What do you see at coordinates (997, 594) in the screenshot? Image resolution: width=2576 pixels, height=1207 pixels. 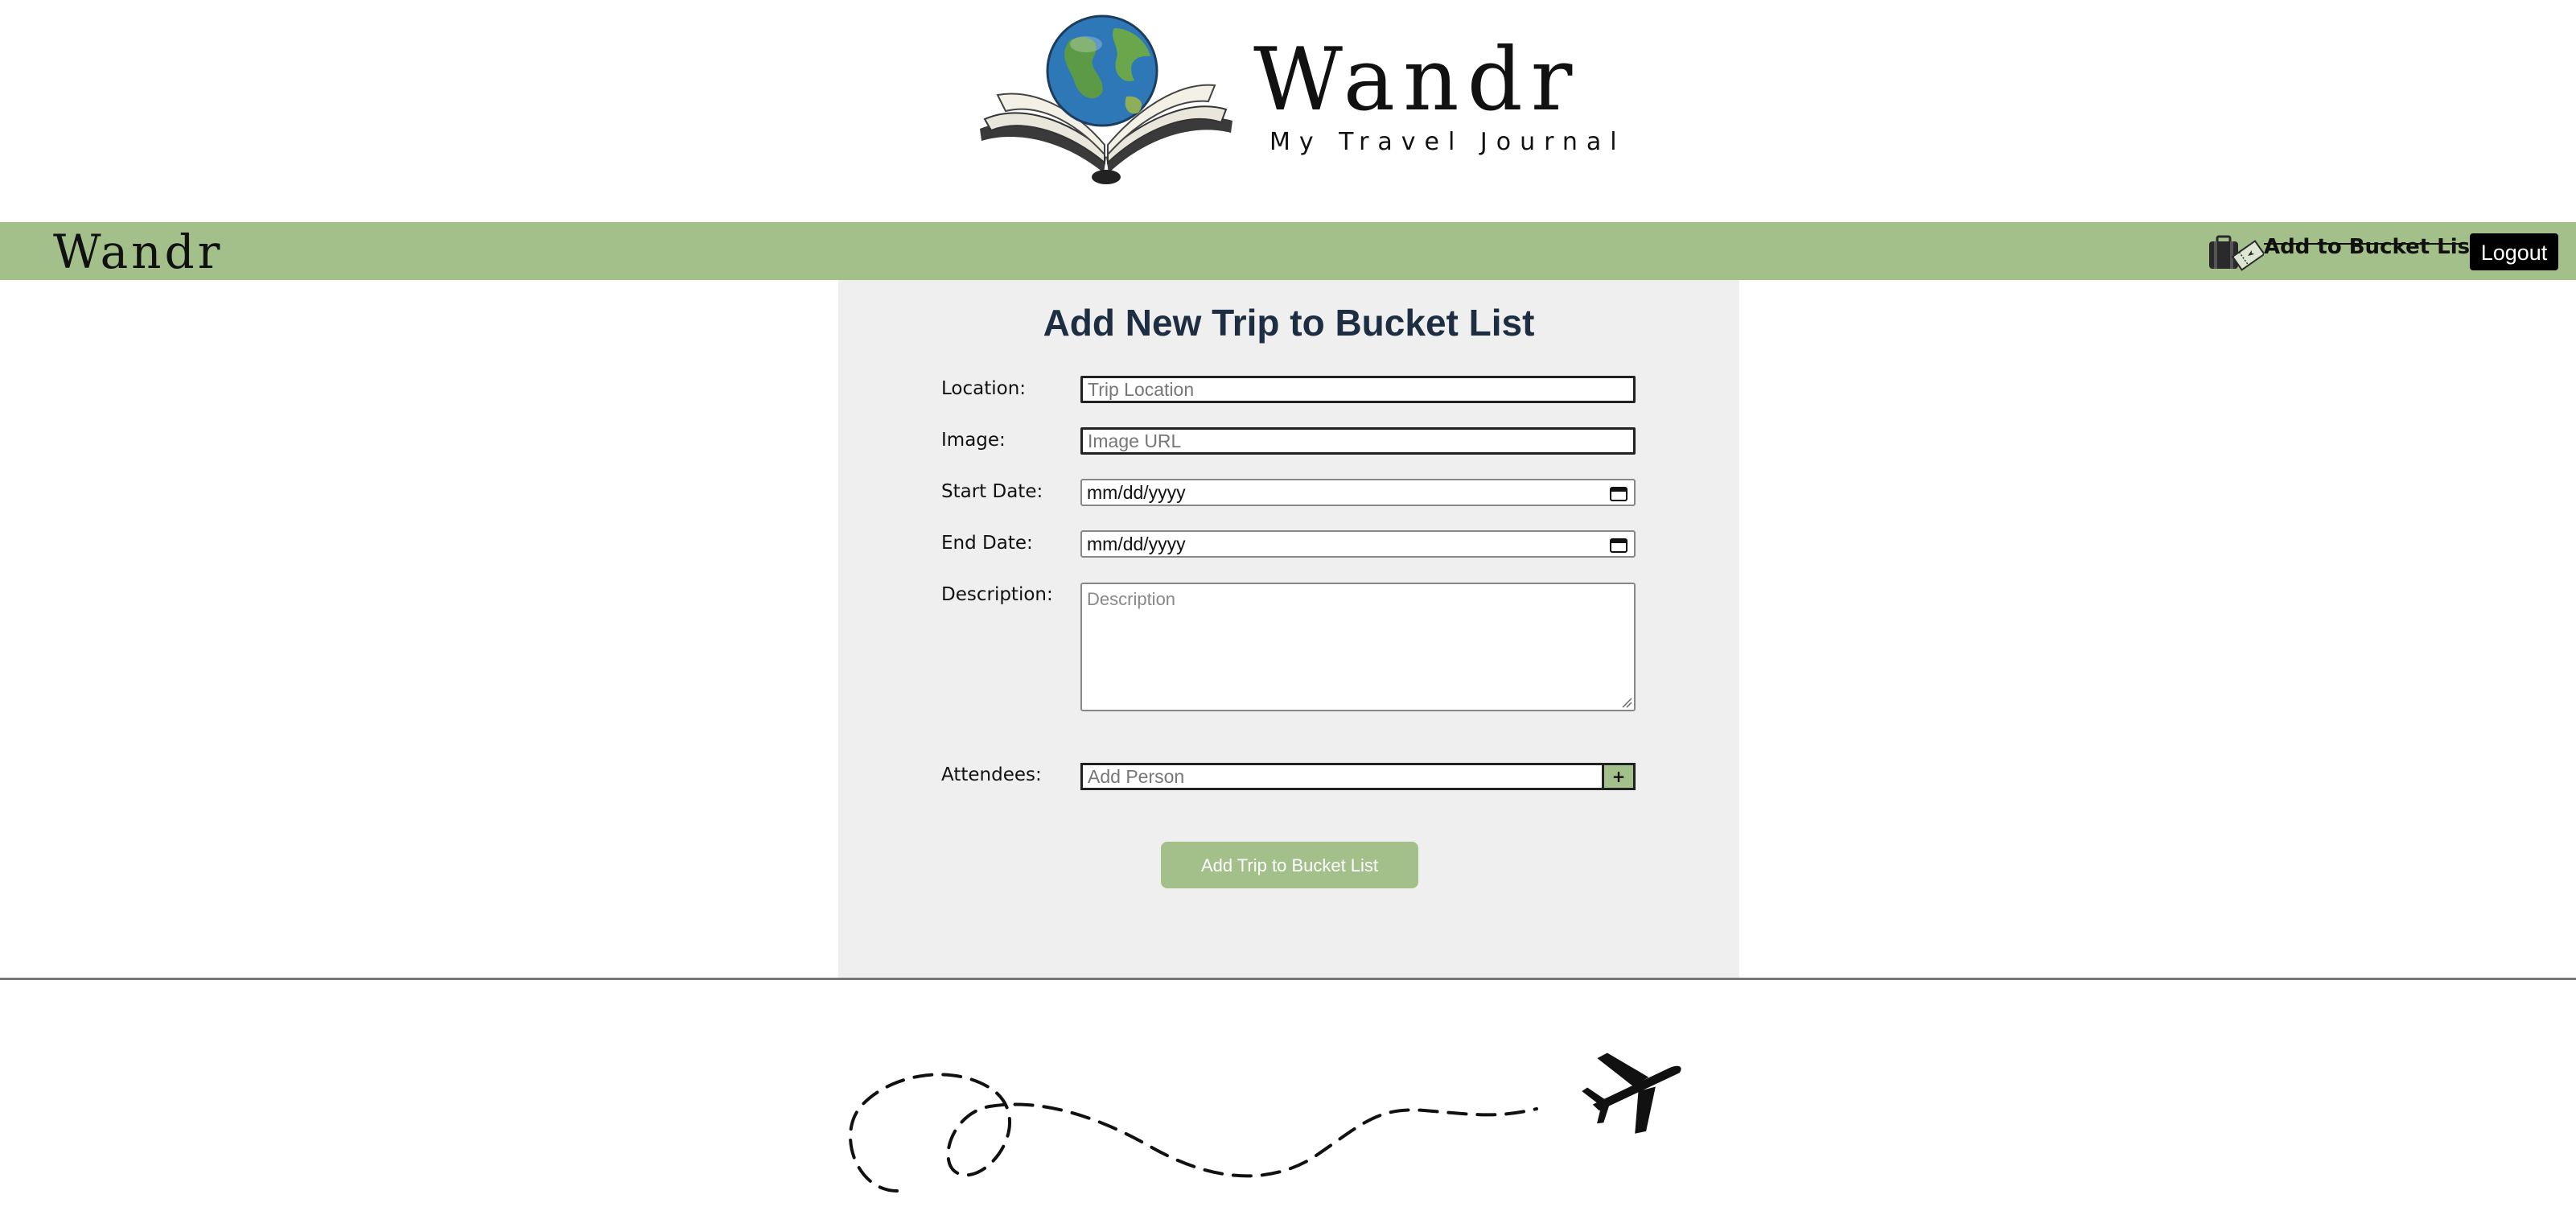 I see `description-label: Description:` at bounding box center [997, 594].